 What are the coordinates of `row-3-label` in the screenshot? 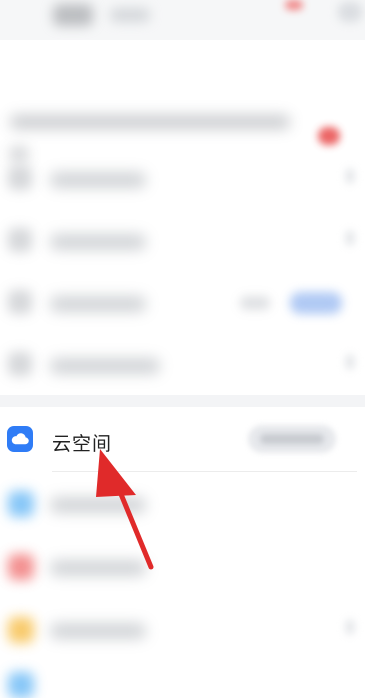 It's located at (98, 304).